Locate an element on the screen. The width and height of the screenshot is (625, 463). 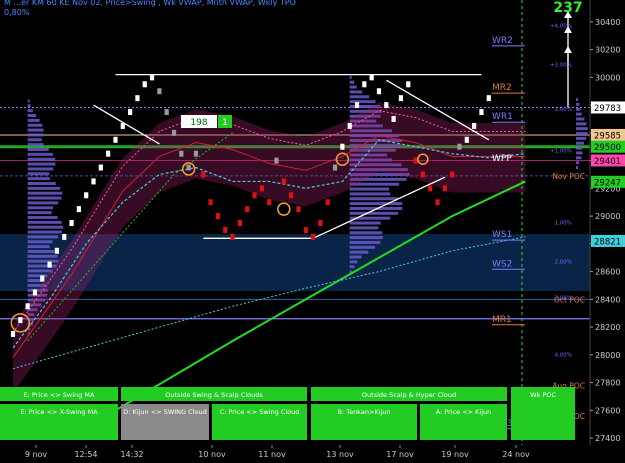
percent-label: +4,00% is located at coordinates (561, 27).